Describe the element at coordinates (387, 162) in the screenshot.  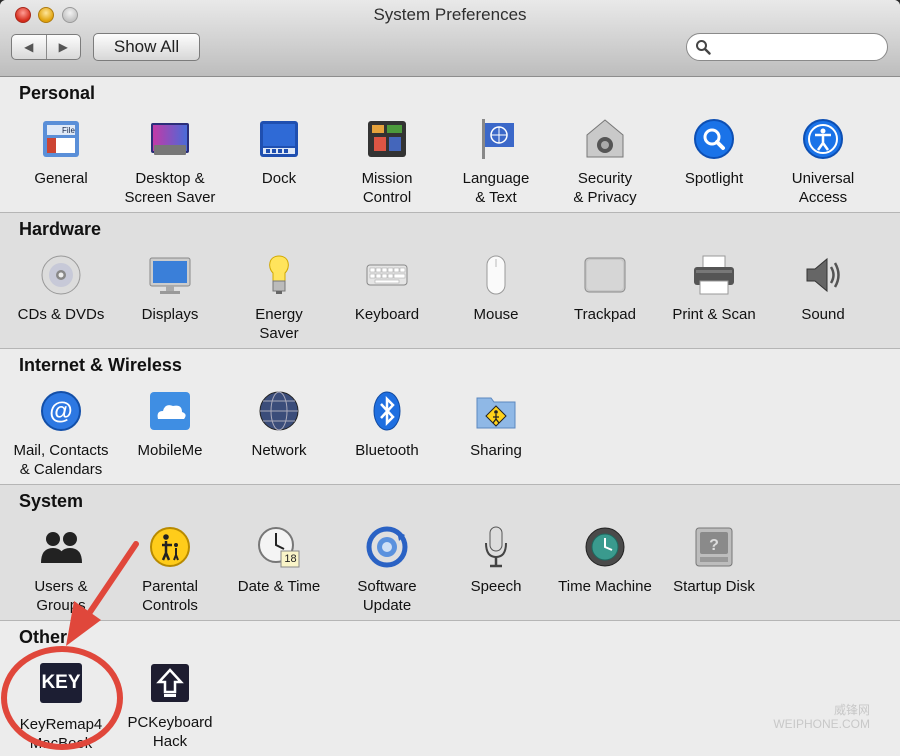
I see `pref-mission-control: Mission Control` at that location.